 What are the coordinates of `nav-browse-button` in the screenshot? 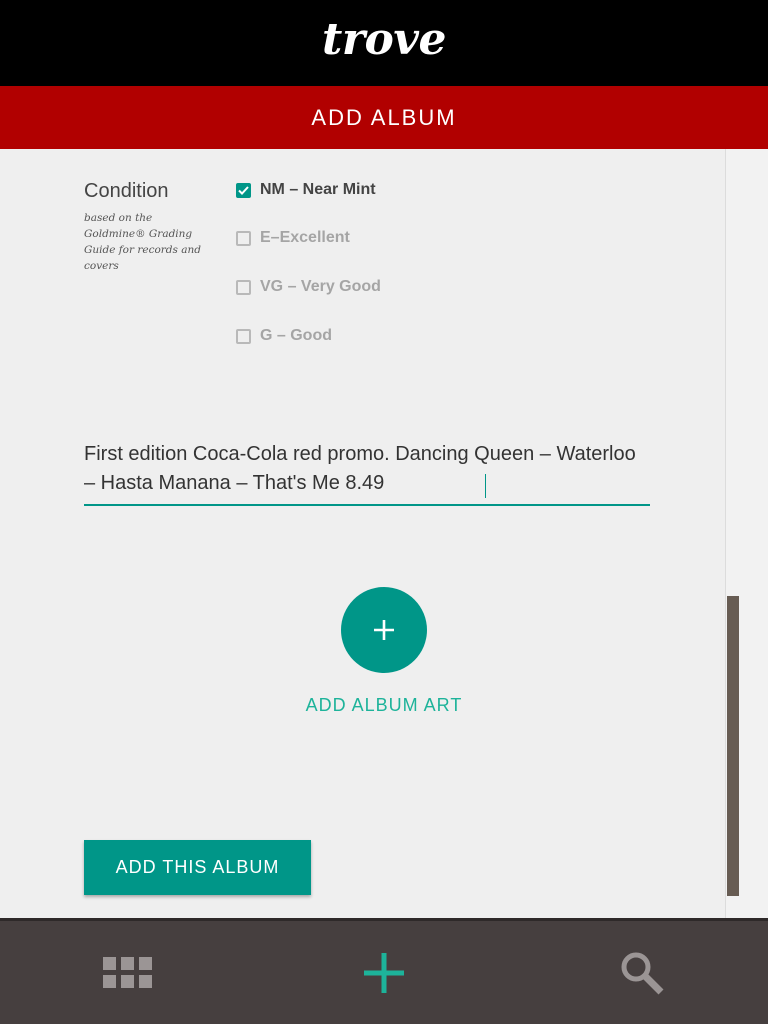 It's located at (128, 972).